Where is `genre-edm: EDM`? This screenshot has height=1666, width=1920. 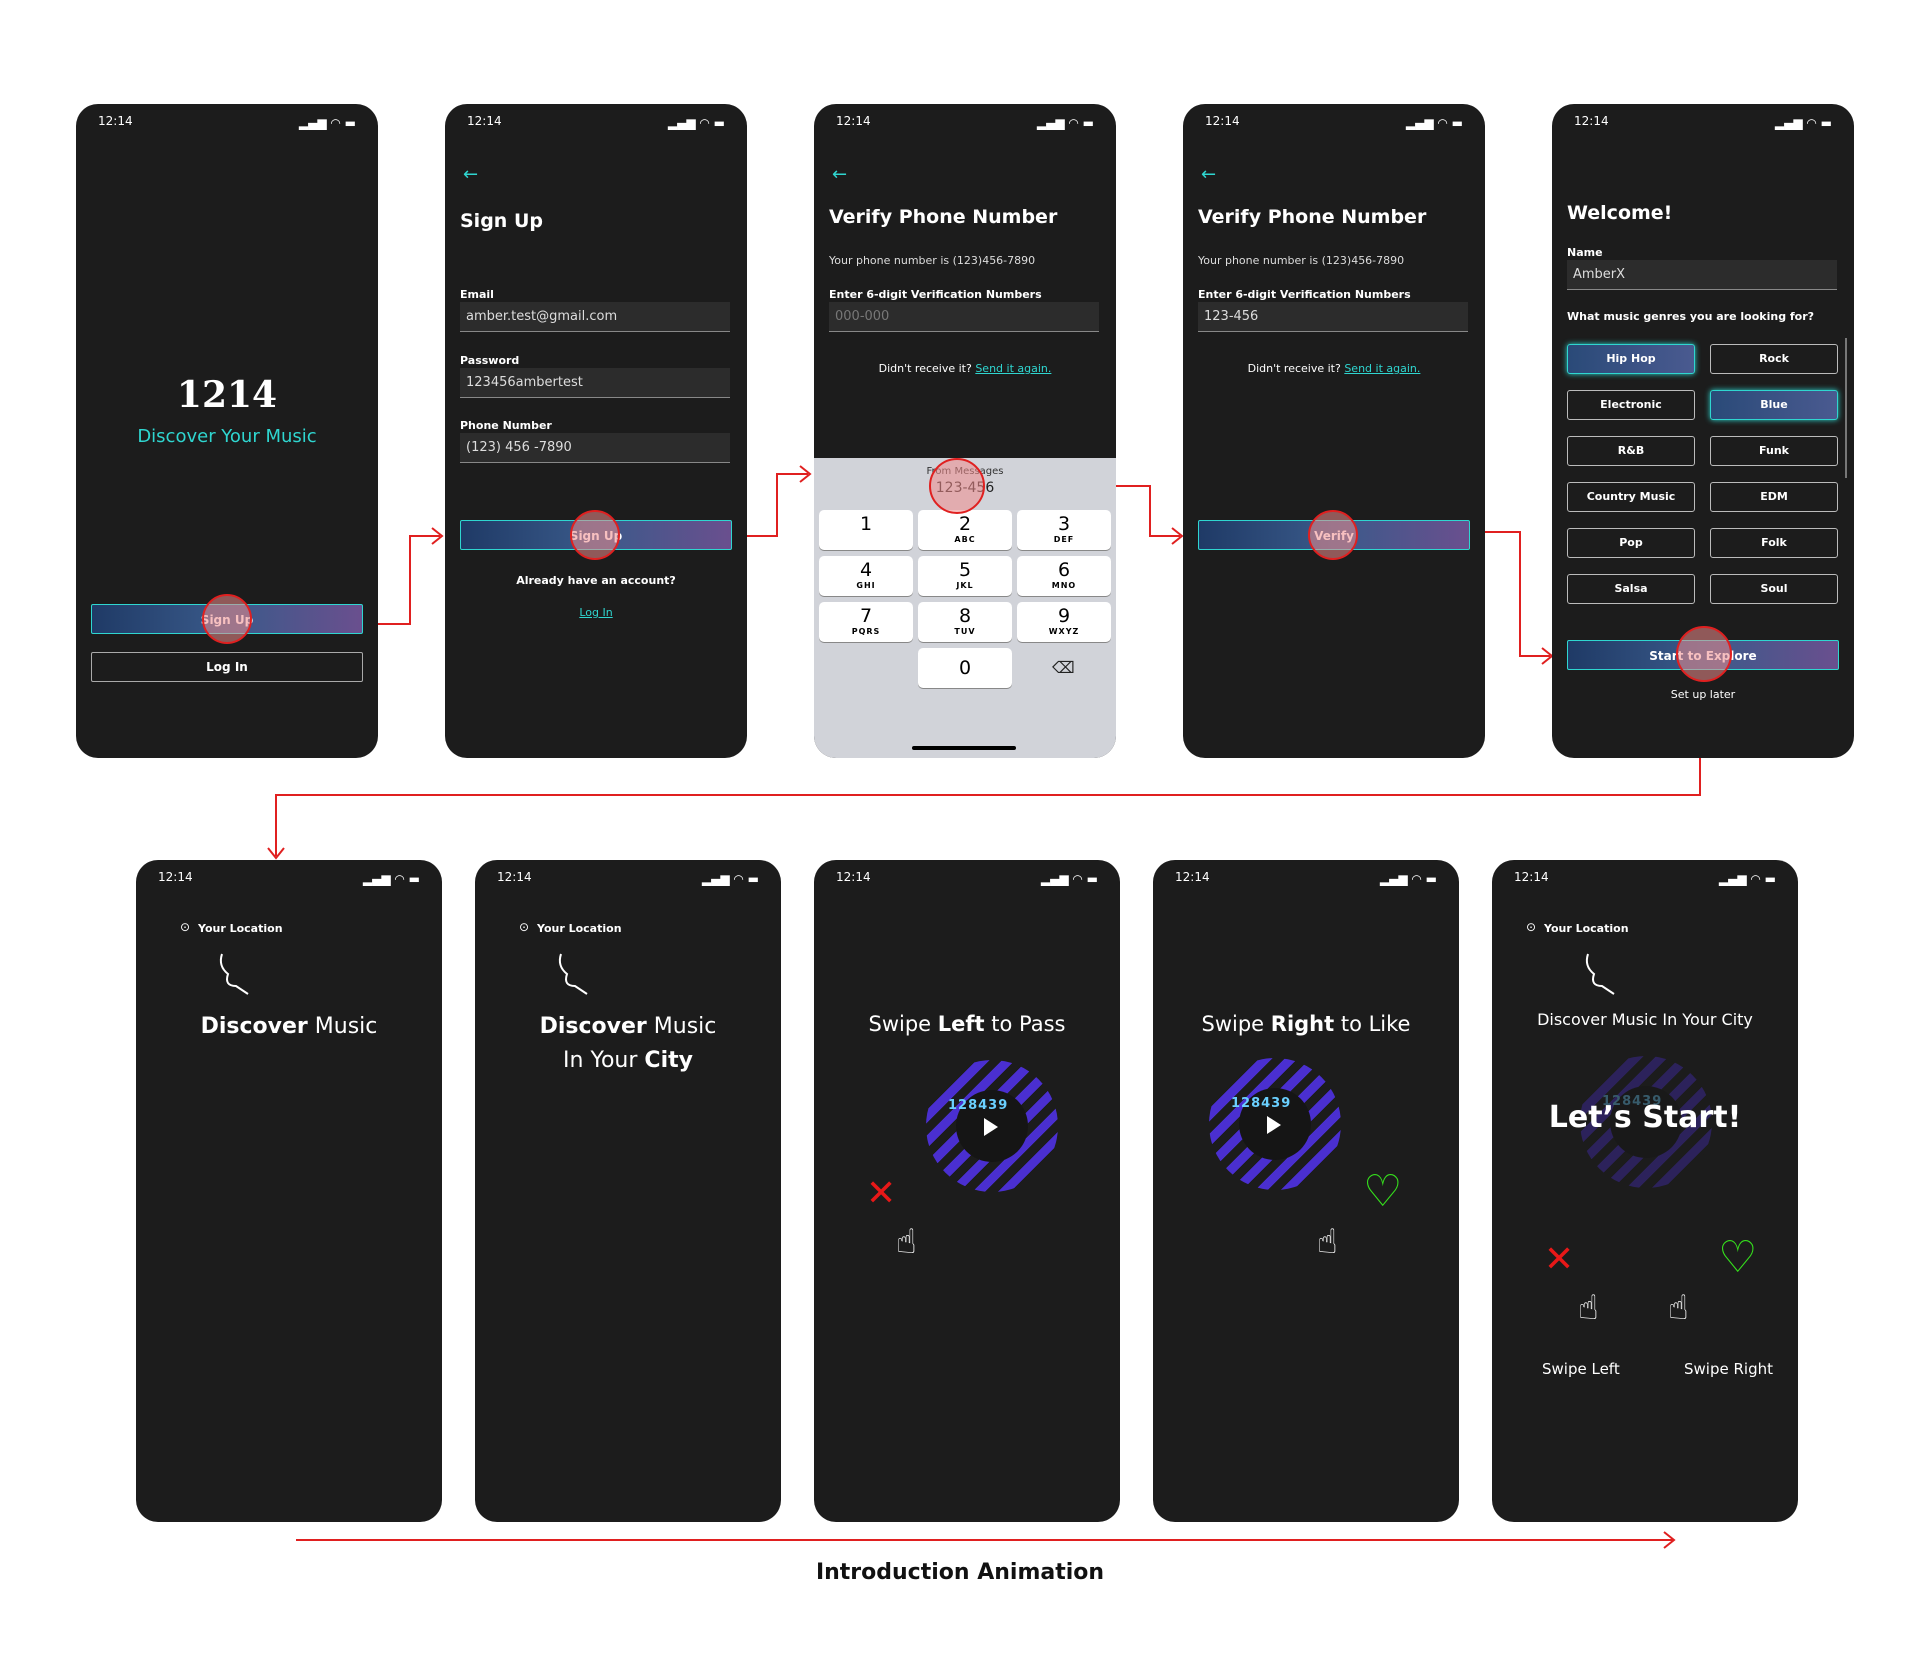
genre-edm: EDM is located at coordinates (1774, 497).